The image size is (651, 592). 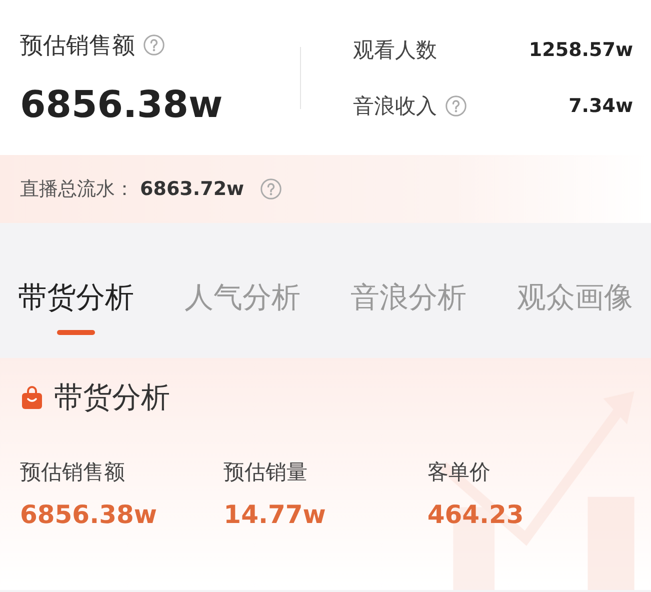 What do you see at coordinates (76, 307) in the screenshot?
I see `tab: 带货分析` at bounding box center [76, 307].